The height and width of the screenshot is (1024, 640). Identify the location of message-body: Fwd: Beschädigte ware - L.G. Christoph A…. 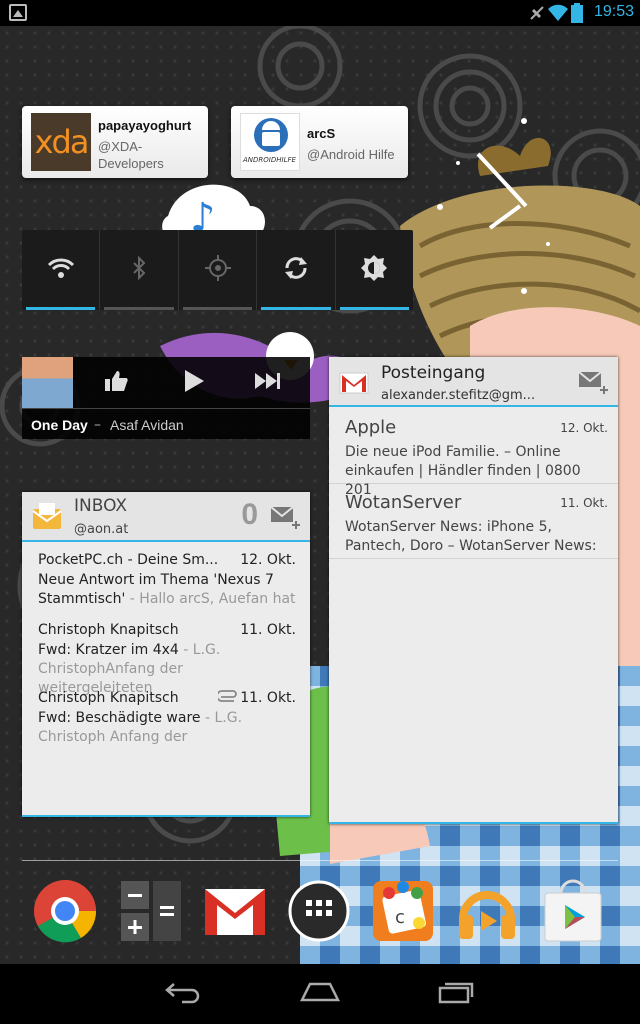
(169, 728).